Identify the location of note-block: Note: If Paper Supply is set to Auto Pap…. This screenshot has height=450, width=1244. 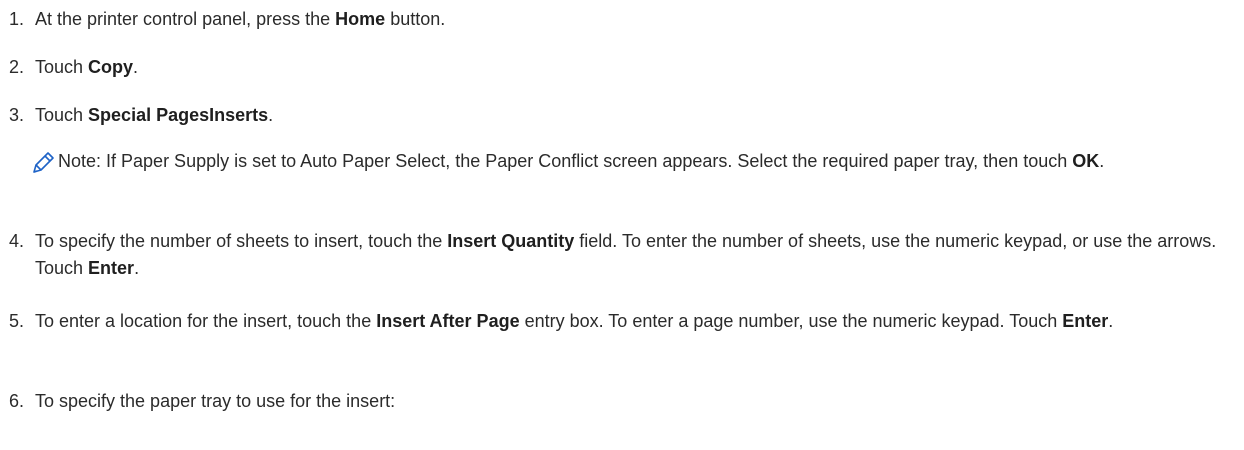
(620, 163).